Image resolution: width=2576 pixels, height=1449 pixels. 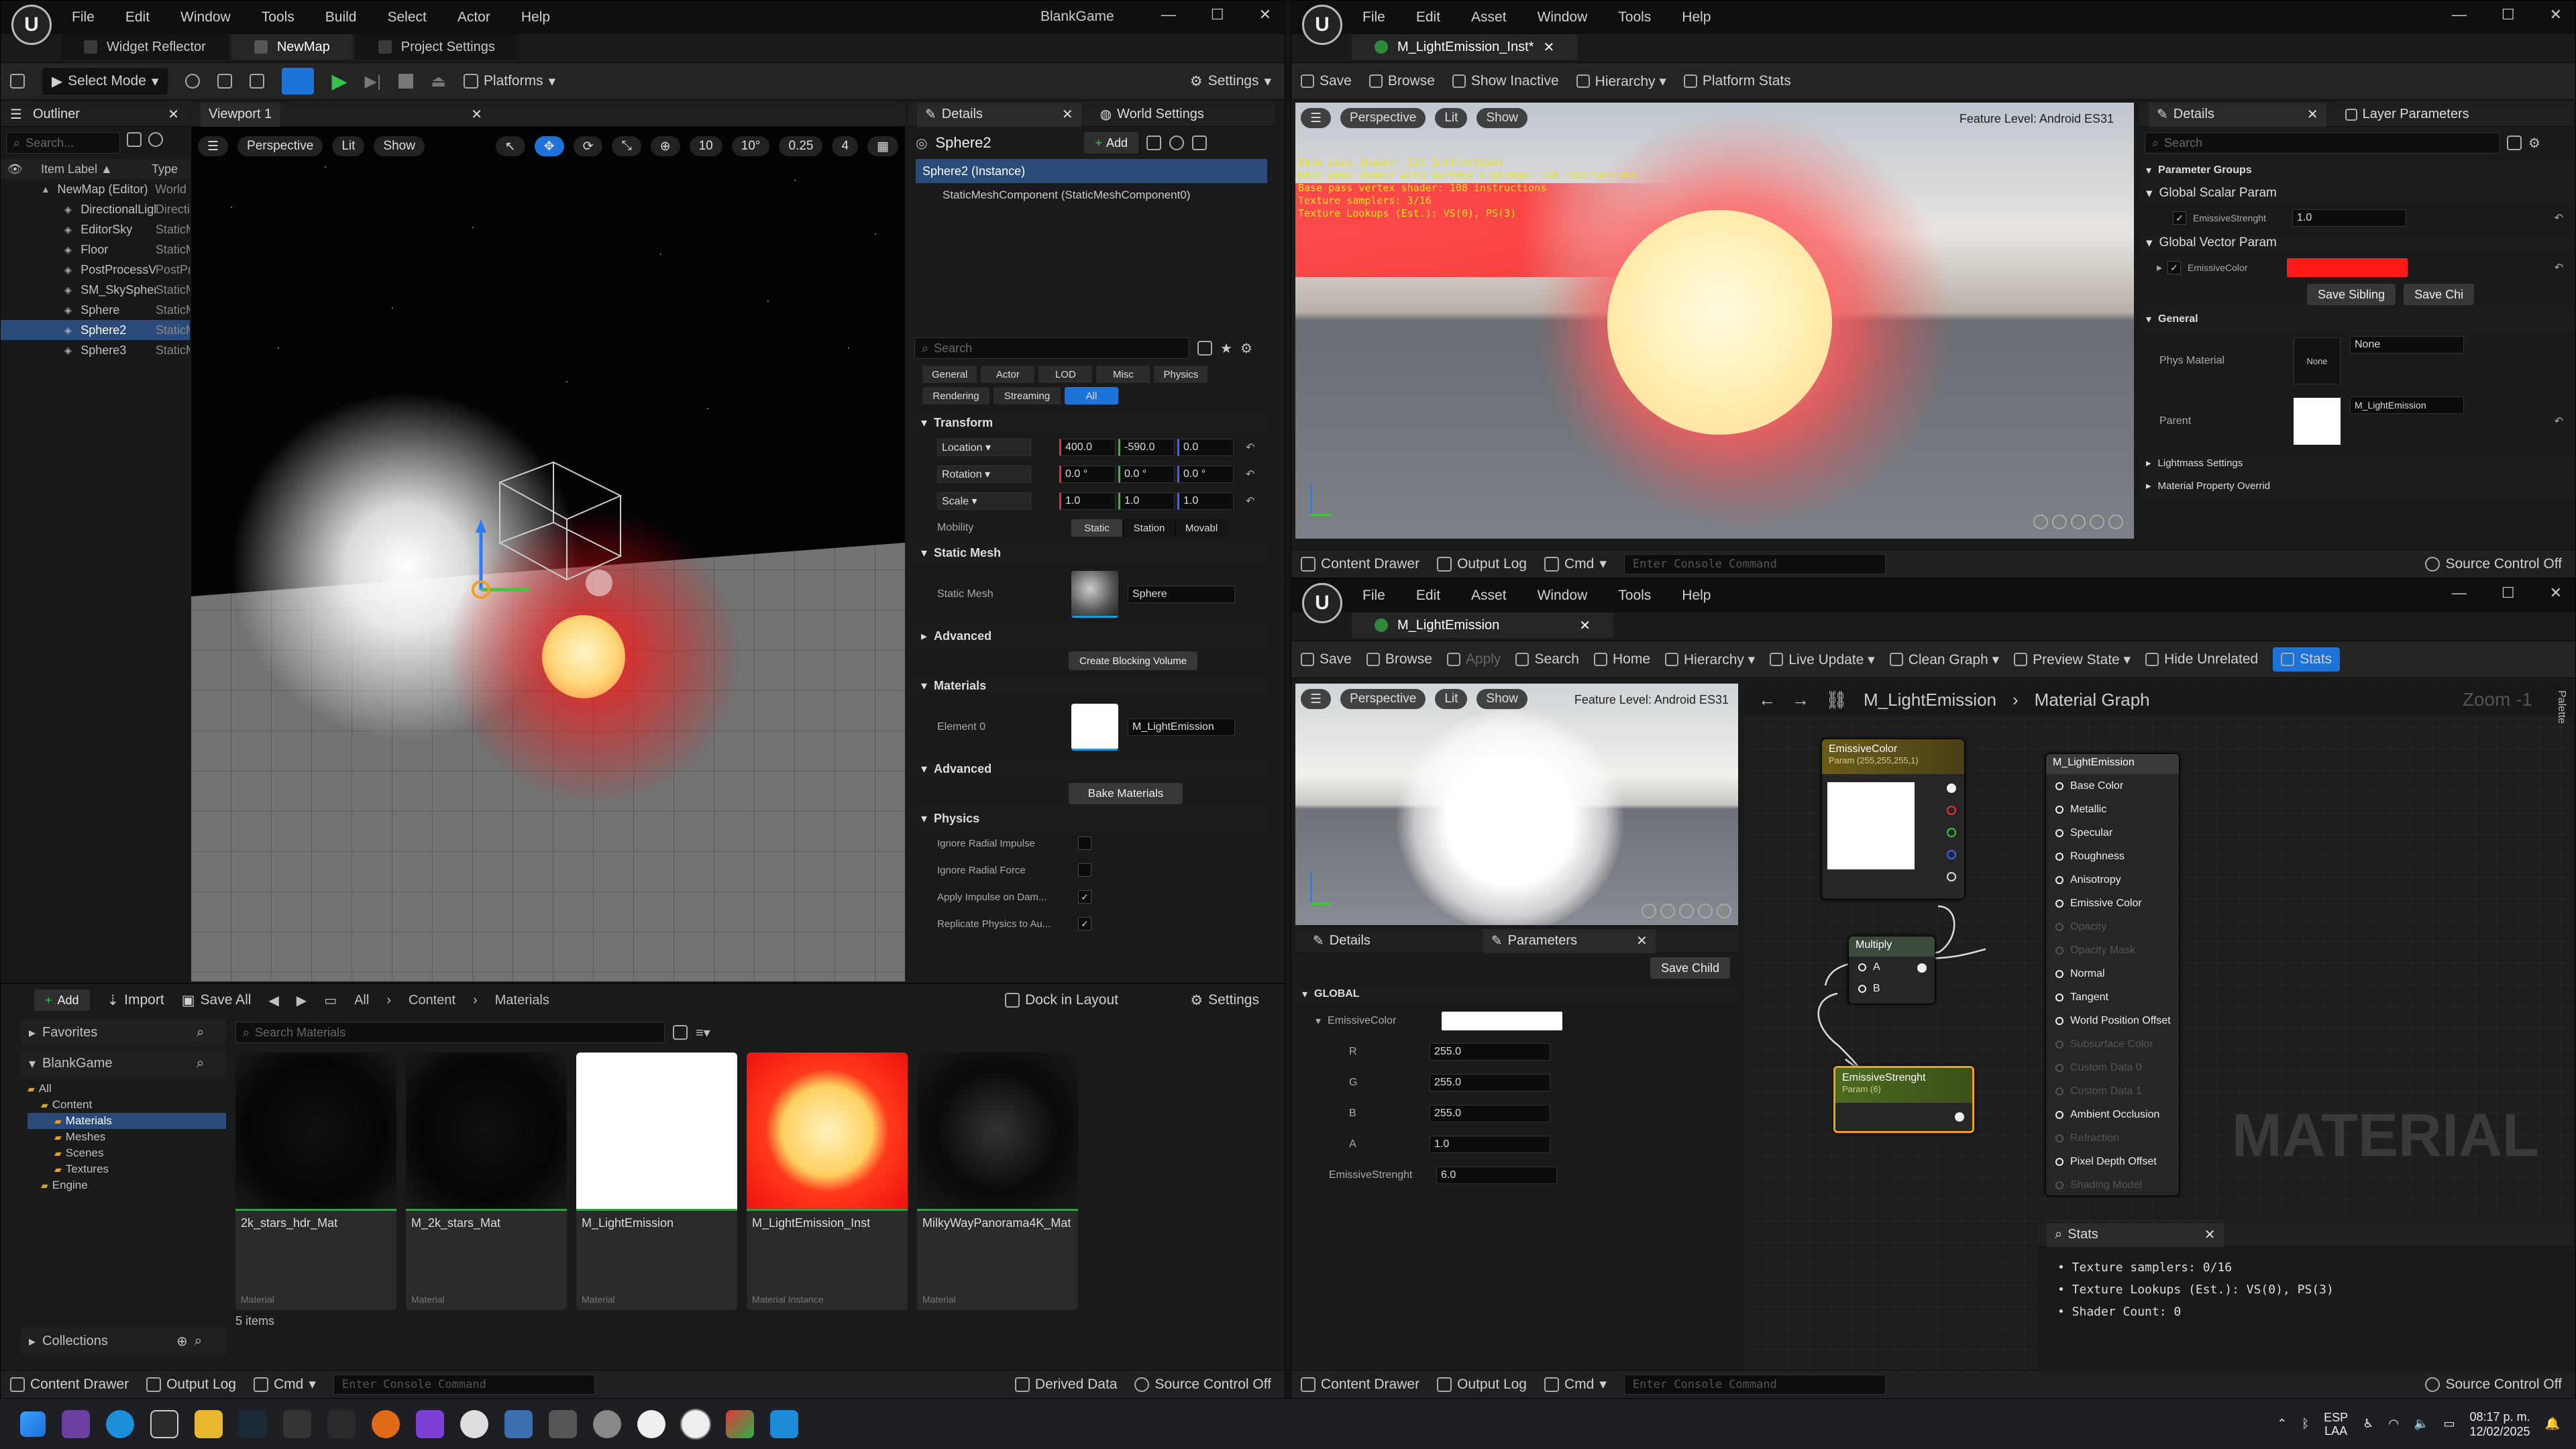 I want to click on outliner-row: ◈ DirectionalLightDirectional, so click(x=95, y=209).